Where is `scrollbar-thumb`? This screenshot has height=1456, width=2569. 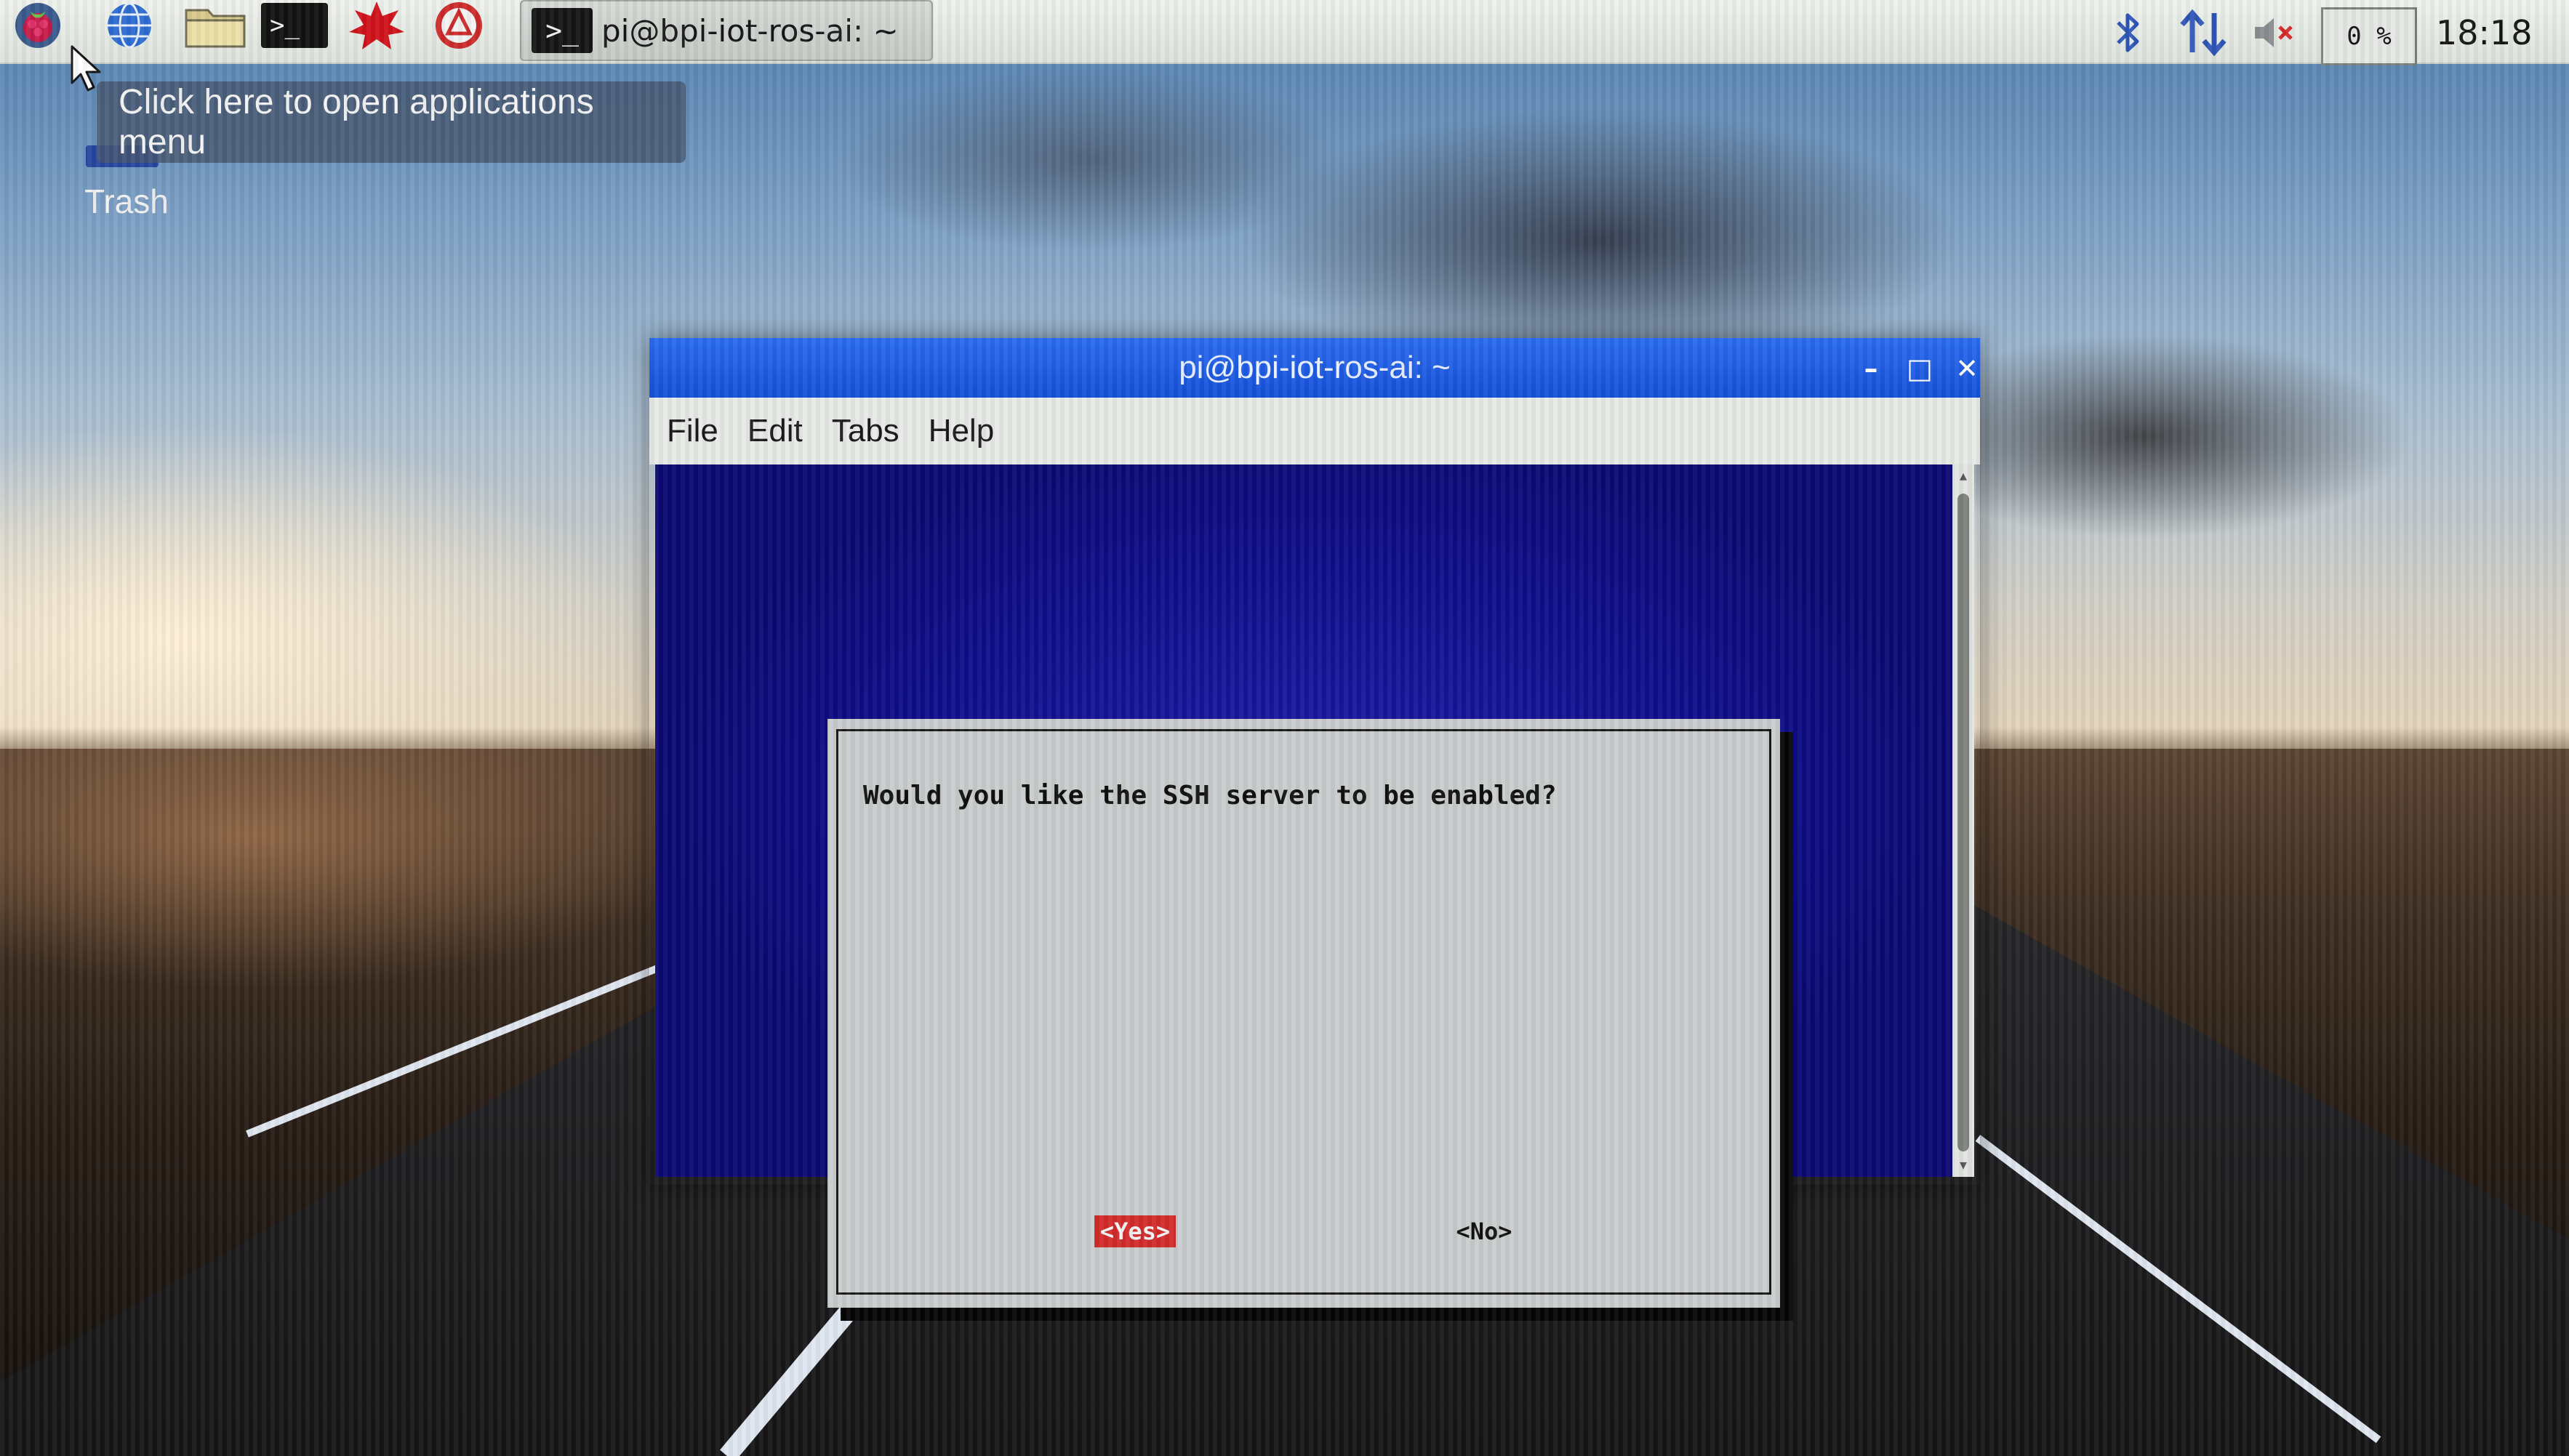
scrollbar-thumb is located at coordinates (1963, 822).